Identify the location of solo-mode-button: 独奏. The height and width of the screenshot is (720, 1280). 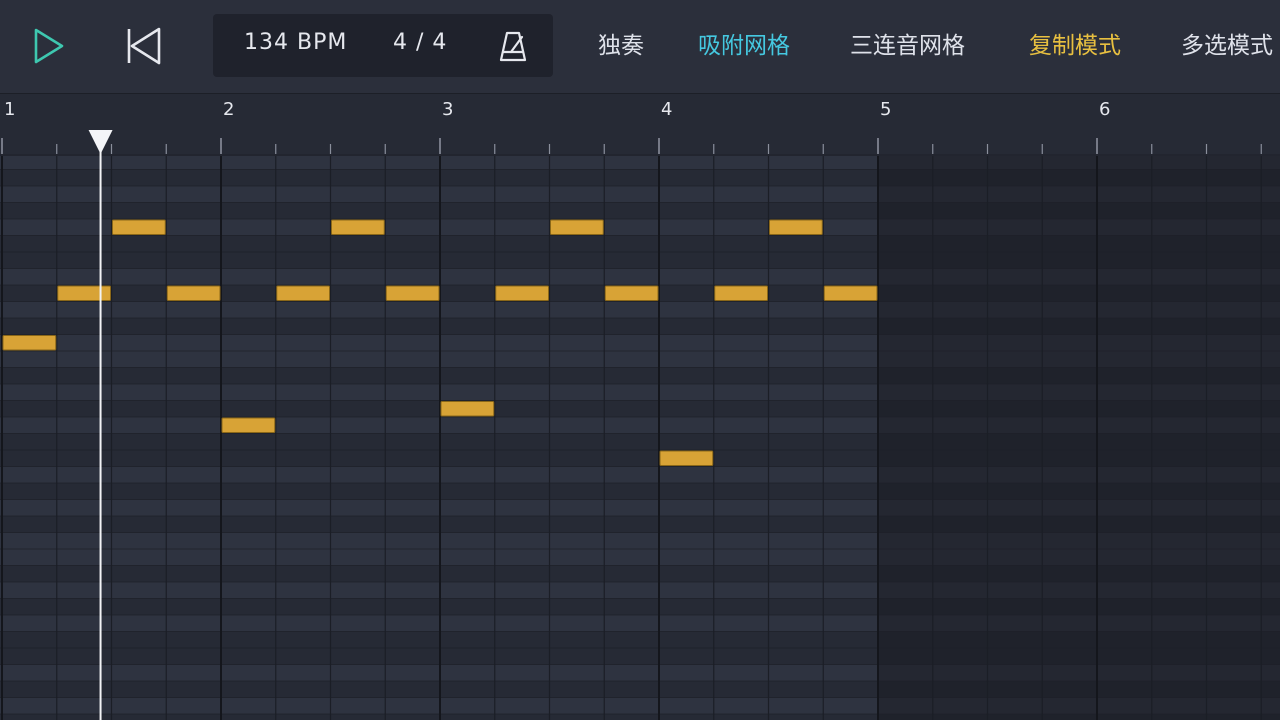
(621, 46).